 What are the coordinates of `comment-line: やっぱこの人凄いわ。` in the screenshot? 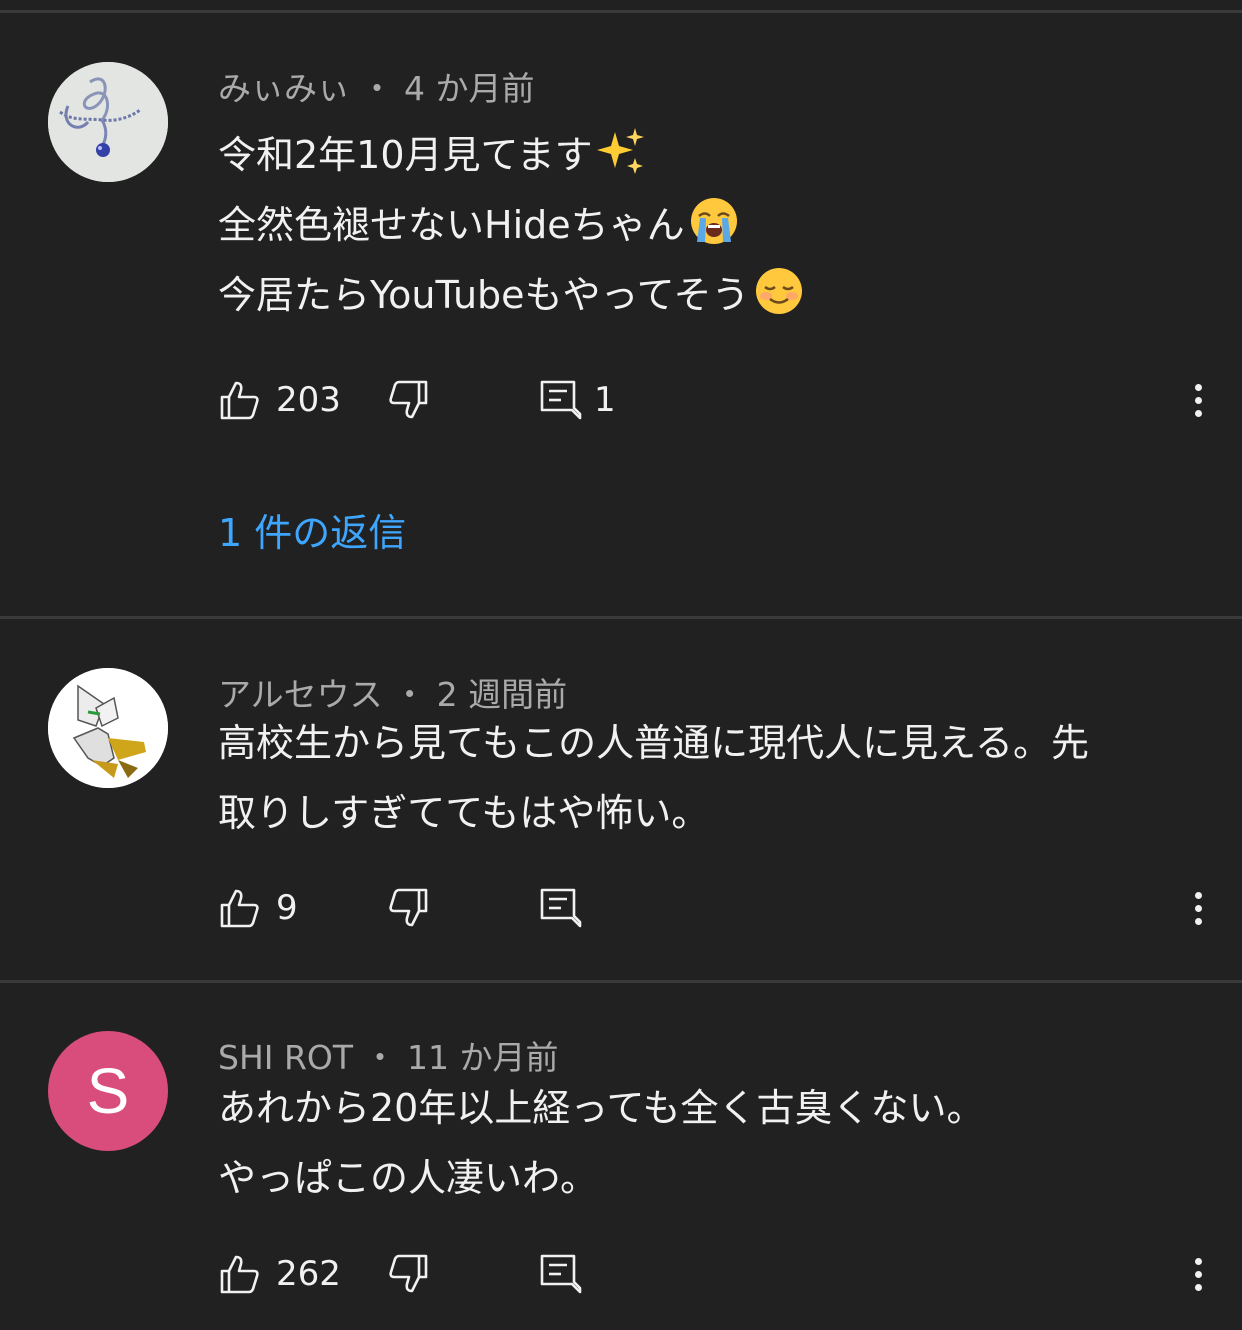 It's located at (408, 1178).